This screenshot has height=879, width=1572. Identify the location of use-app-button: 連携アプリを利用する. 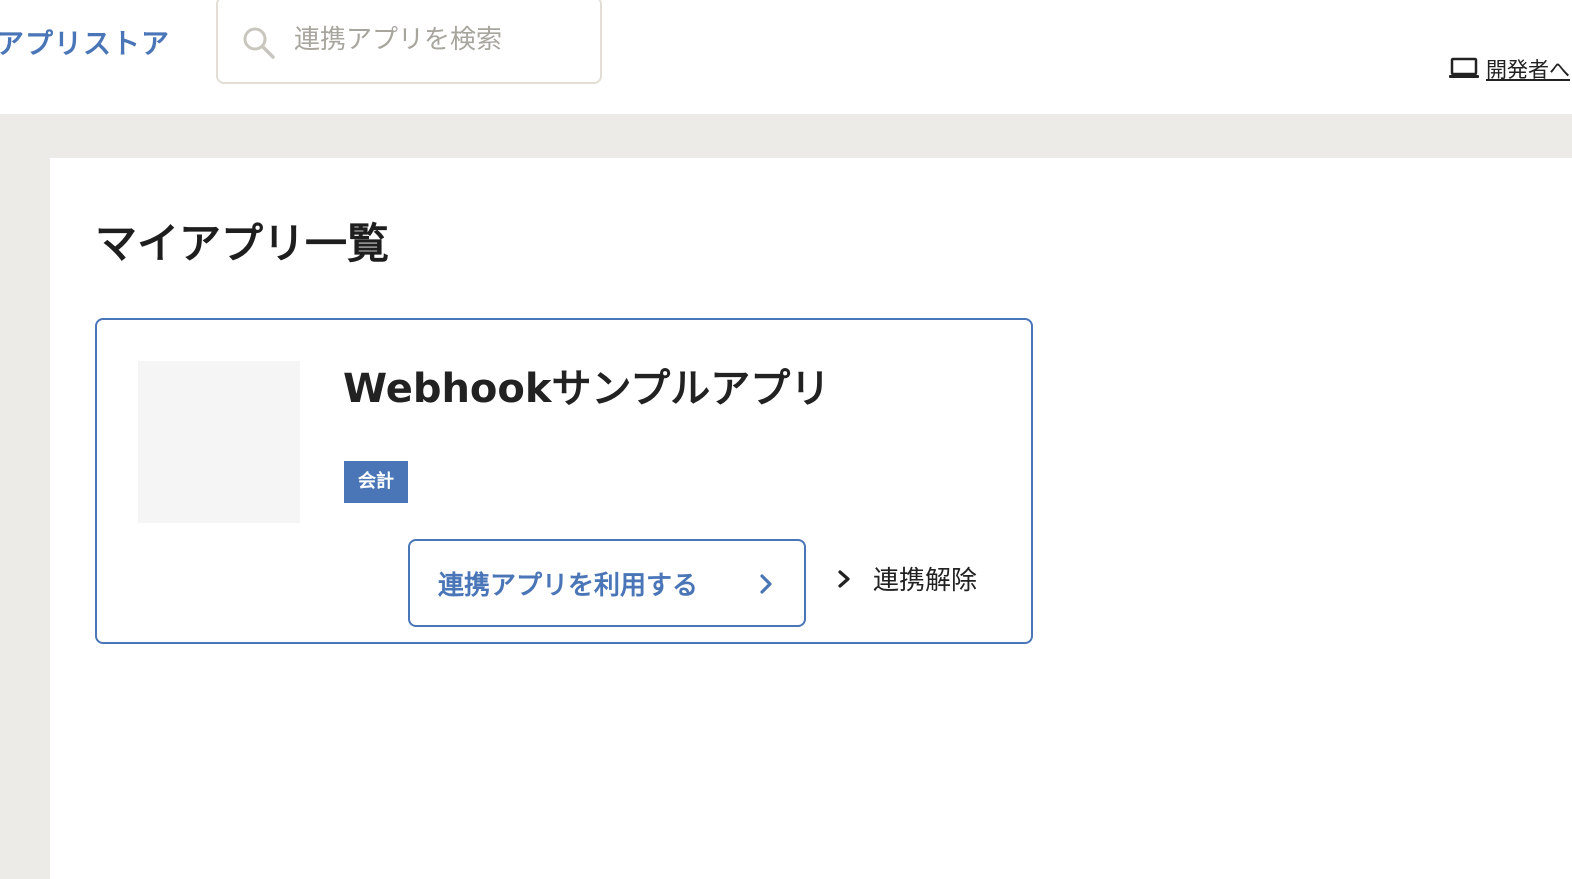
(607, 583).